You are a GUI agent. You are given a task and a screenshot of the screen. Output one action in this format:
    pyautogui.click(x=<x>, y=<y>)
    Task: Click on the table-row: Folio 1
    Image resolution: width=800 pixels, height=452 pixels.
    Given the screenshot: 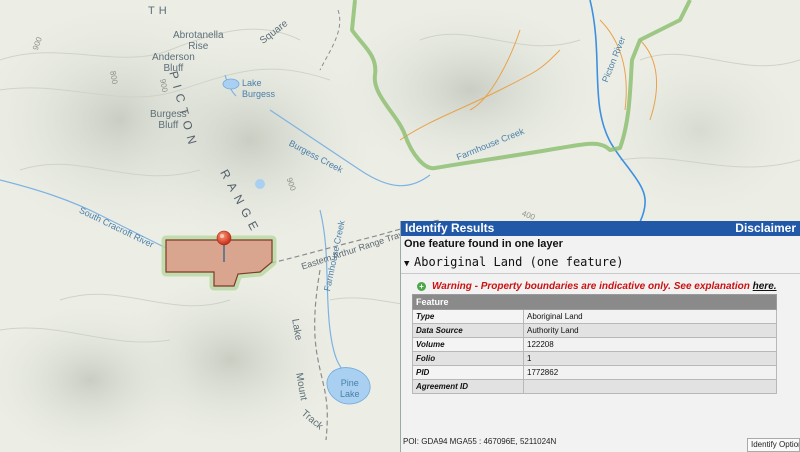 What is the action you would take?
    pyautogui.click(x=594, y=358)
    